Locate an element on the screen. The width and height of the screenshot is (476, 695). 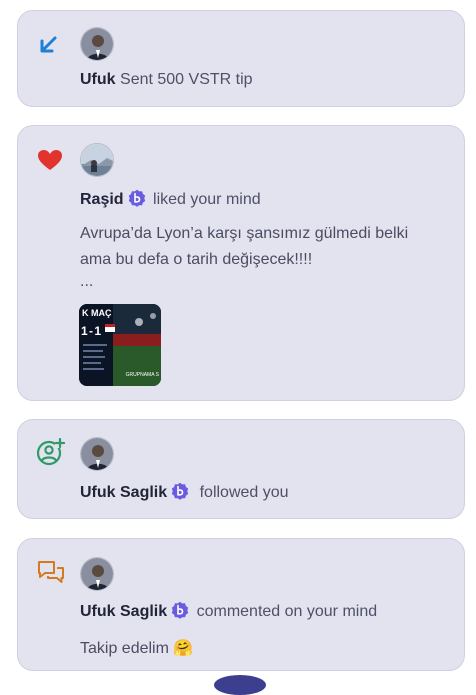
user-name: Ufuk is located at coordinates (98, 79).